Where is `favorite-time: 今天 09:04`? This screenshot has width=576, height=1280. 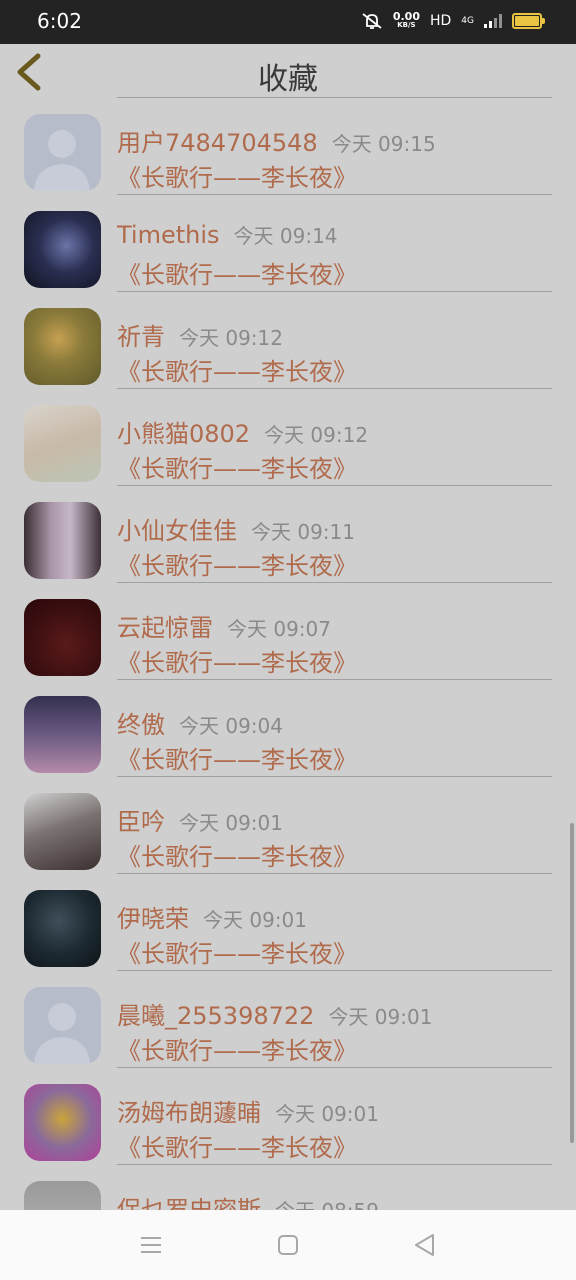
favorite-time: 今天 09:04 is located at coordinates (231, 726).